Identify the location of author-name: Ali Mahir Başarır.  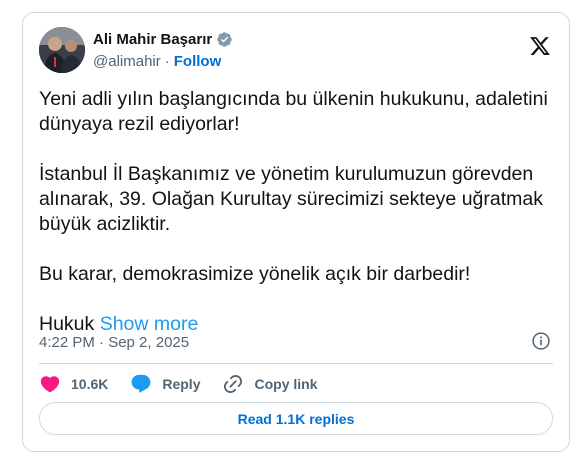
(152, 39).